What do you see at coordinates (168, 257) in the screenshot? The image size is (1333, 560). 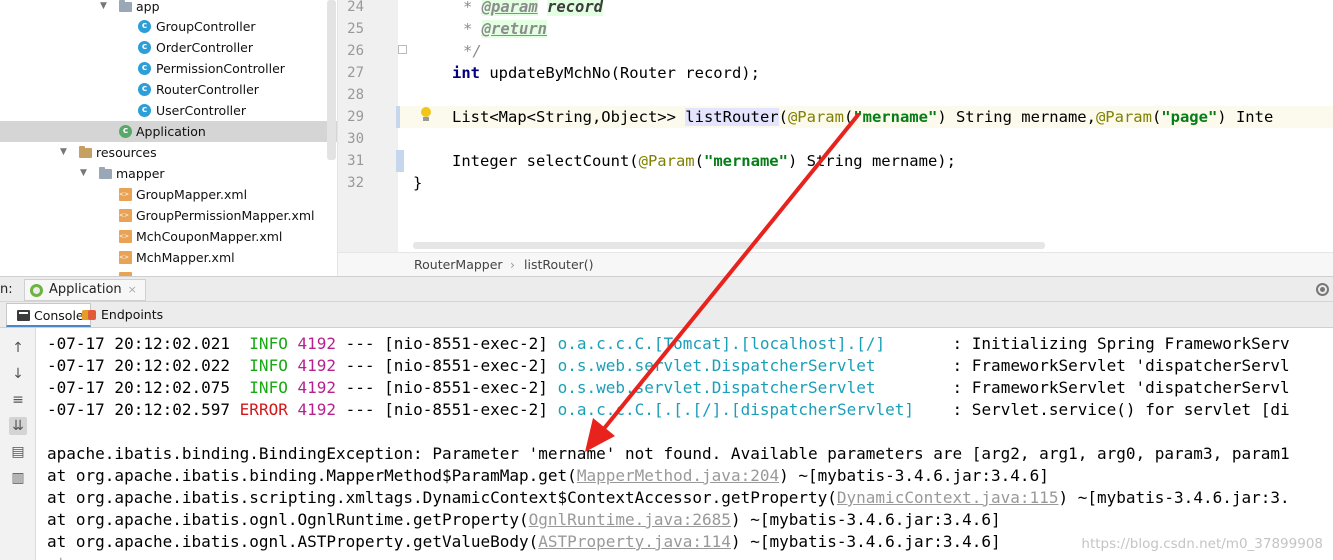 I see `tree-item-mch-mapper-xml: MchMapper.xml` at bounding box center [168, 257].